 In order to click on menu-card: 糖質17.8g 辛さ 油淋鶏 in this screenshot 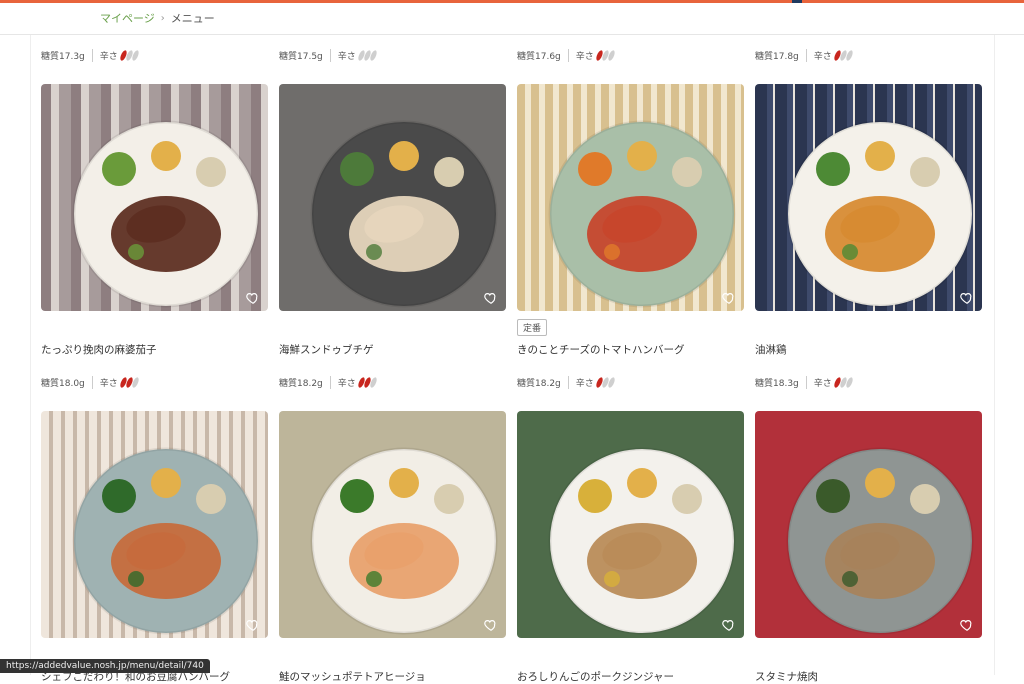, I will do `click(869, 202)`.